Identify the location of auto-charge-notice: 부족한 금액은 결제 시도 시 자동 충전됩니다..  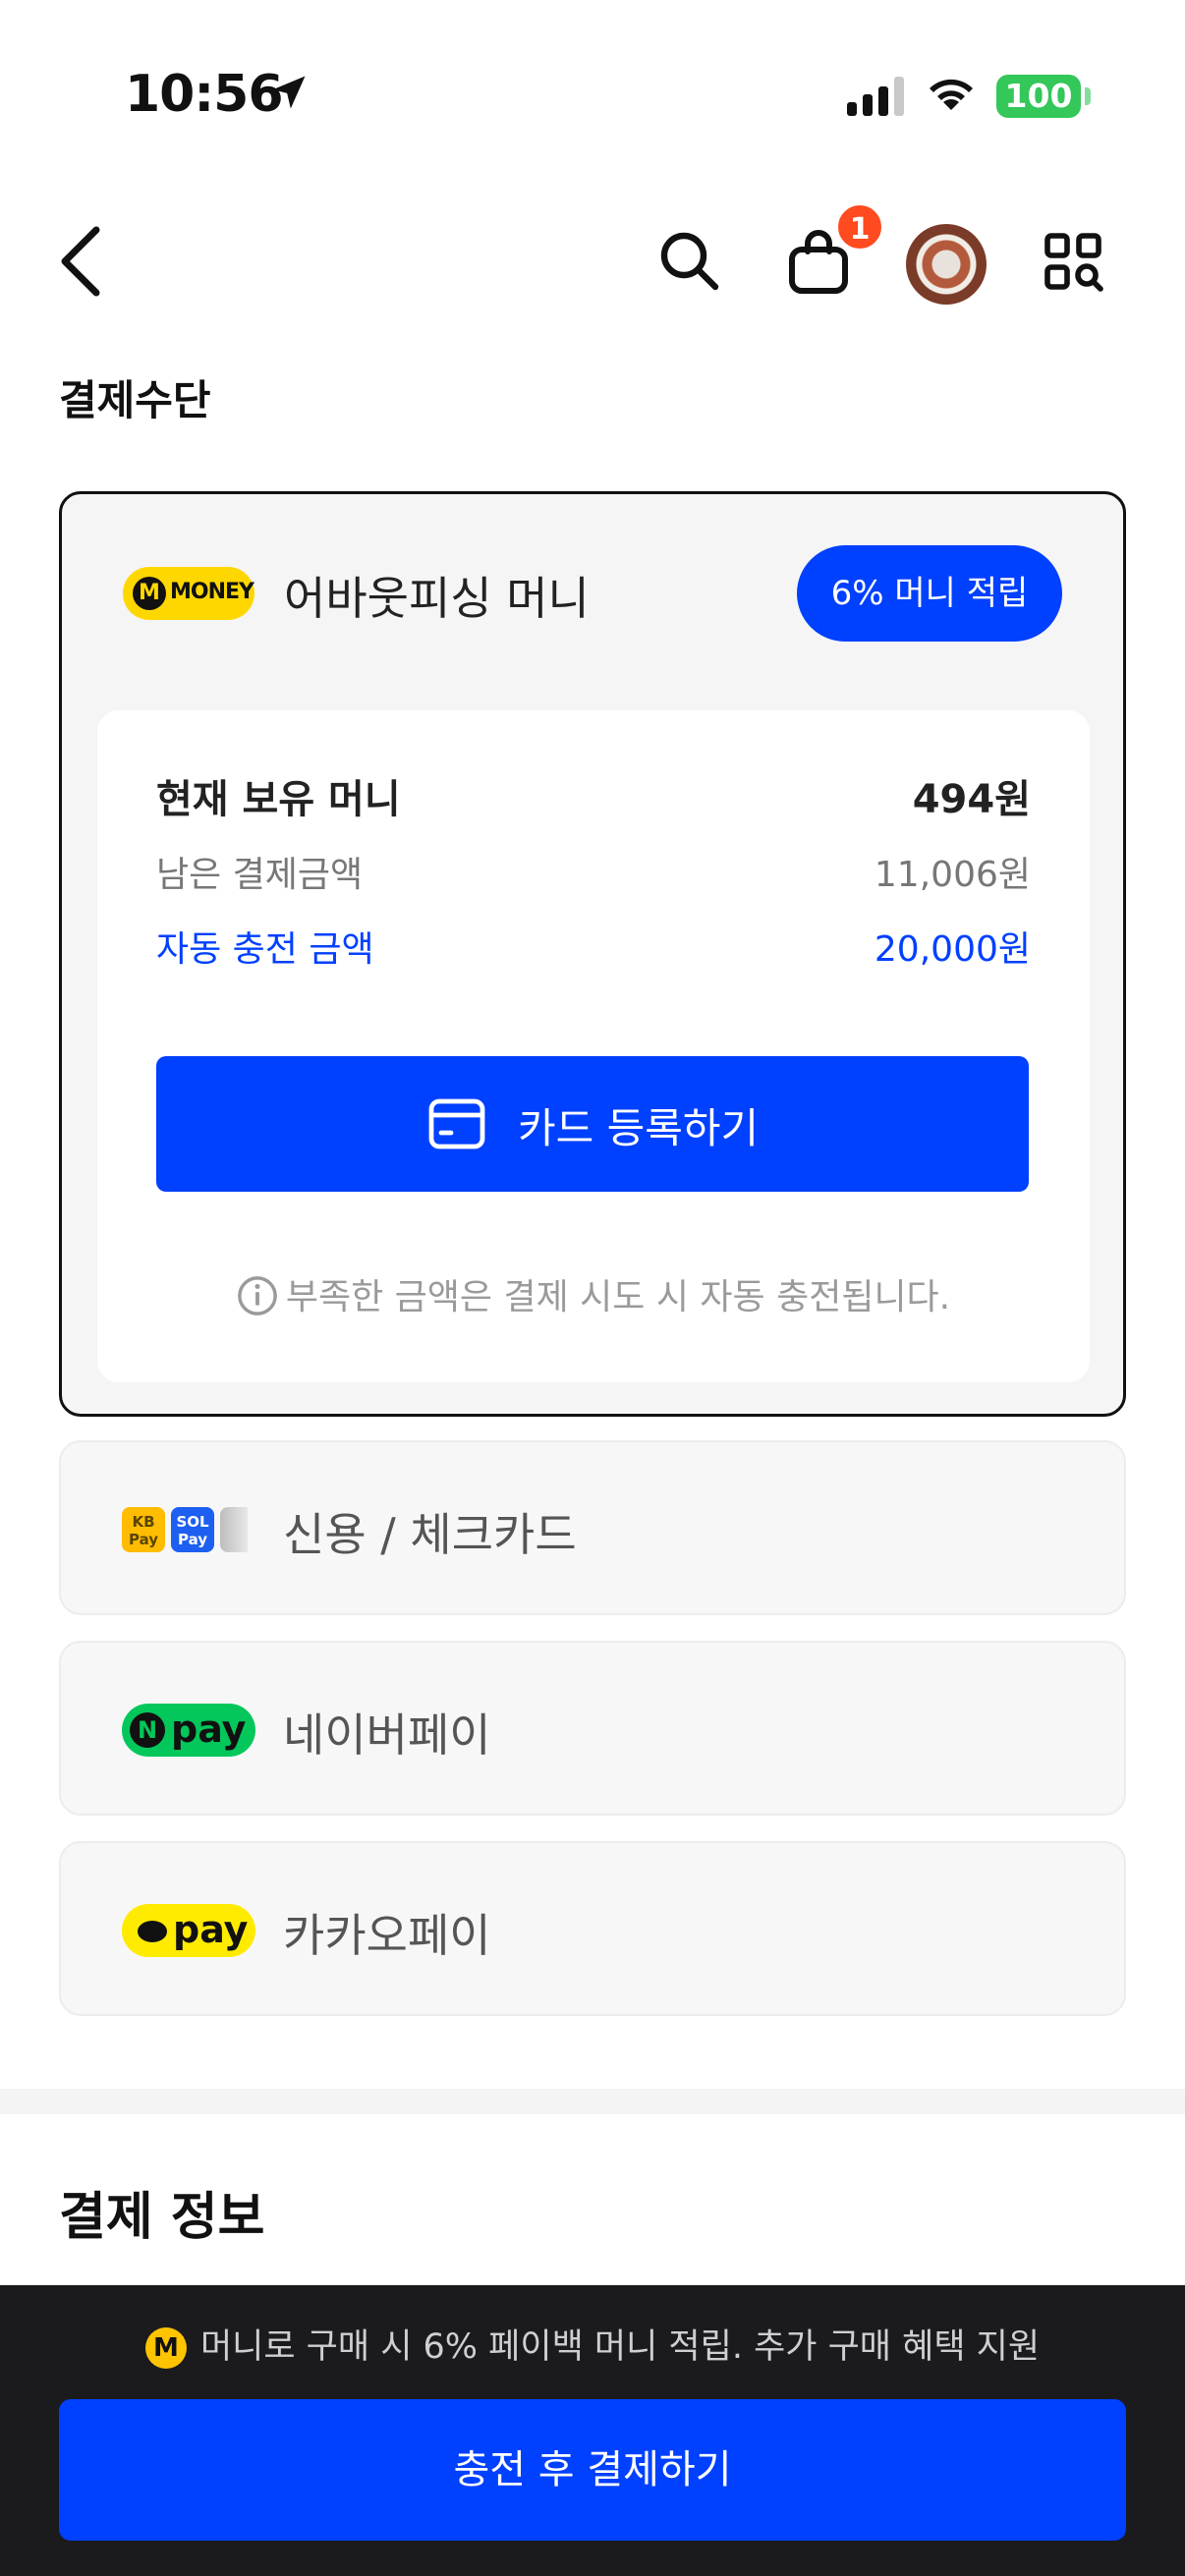
(594, 1293).